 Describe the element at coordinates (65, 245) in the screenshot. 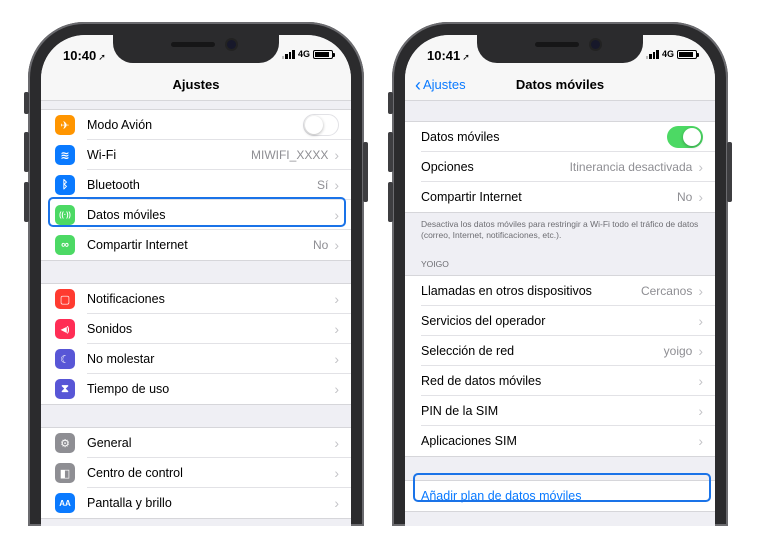

I see `hotspot-link-icon: ∞` at that location.